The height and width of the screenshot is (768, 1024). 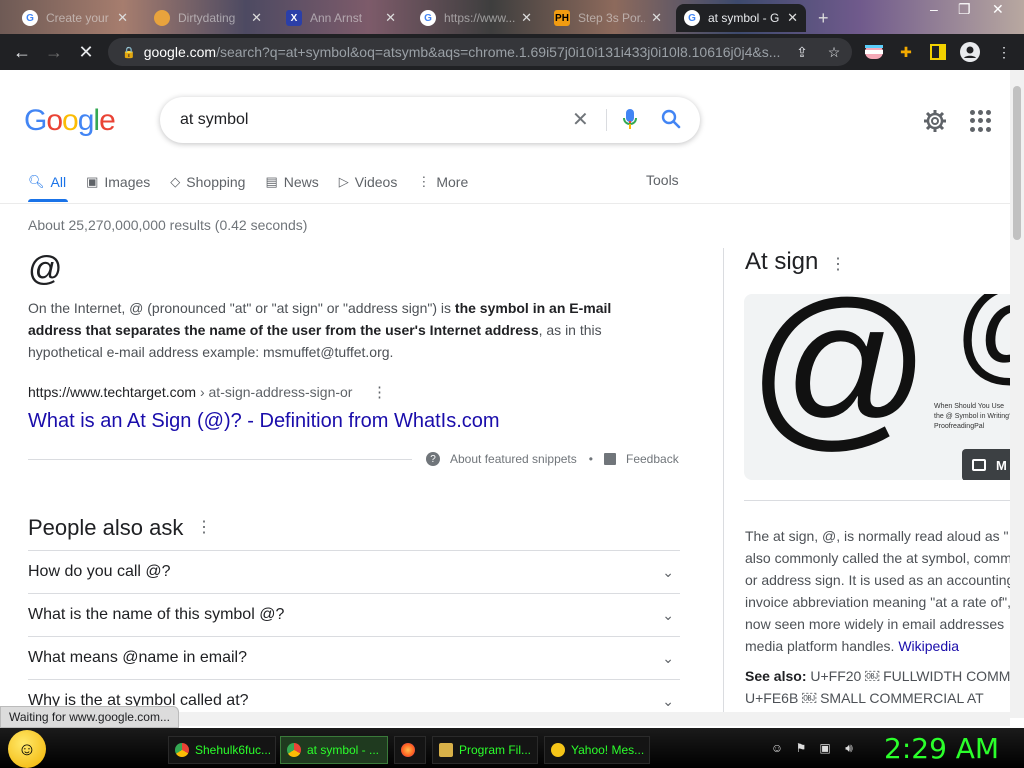 What do you see at coordinates (410, 750) in the screenshot?
I see `taskbar-item-firefox` at bounding box center [410, 750].